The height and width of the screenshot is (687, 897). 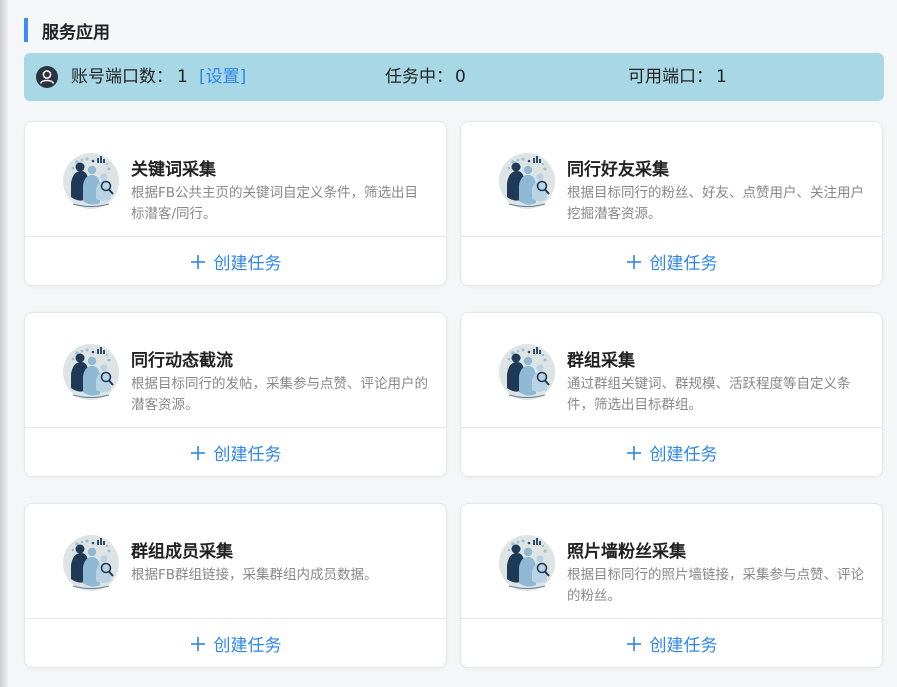 I want to click on available-ports-value: 1, so click(x=721, y=77).